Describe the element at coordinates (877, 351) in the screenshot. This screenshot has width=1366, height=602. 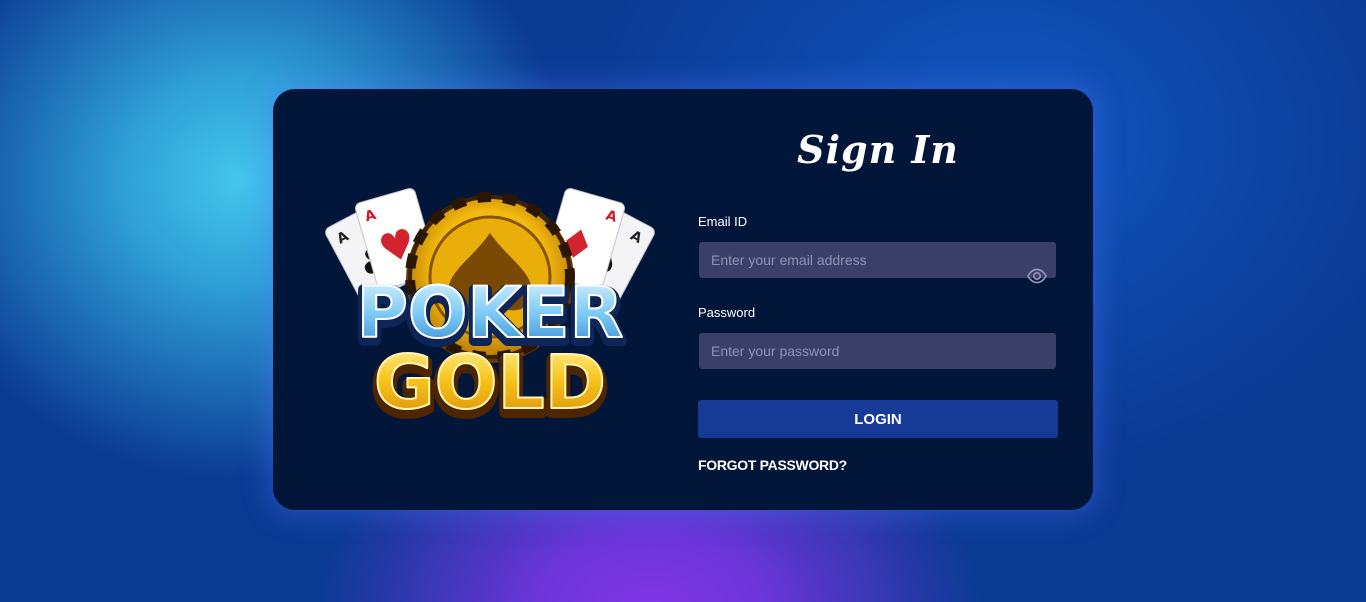
I see `password-input` at that location.